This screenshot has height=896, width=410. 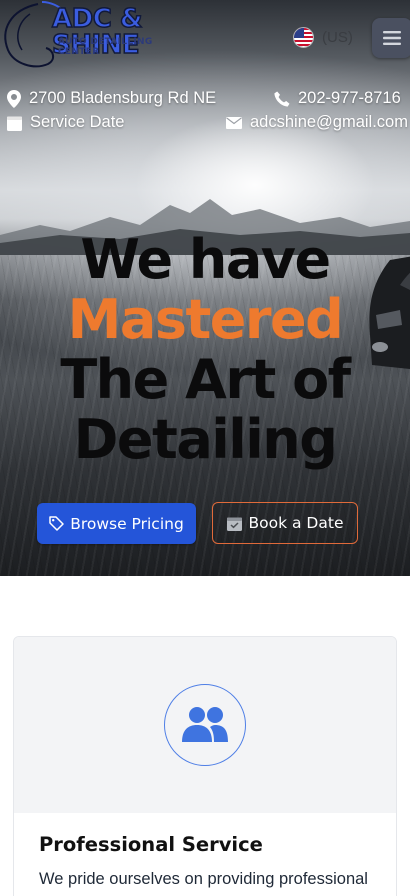 I want to click on service-date-text: Service Date, so click(x=77, y=122).